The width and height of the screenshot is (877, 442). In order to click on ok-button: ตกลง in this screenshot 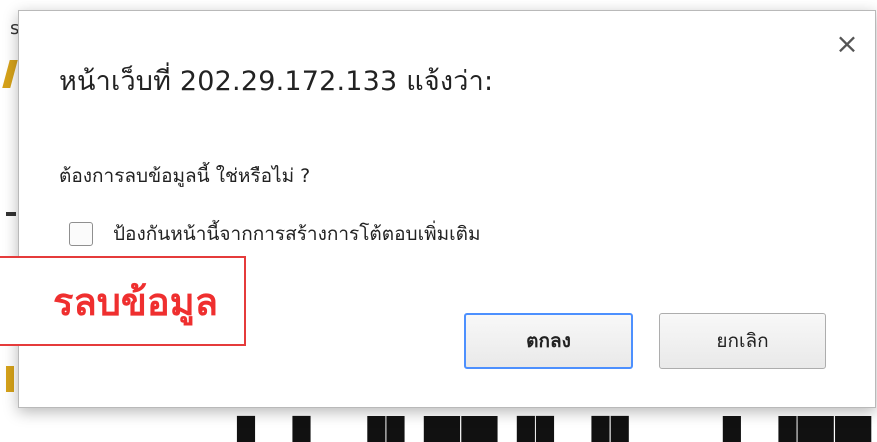, I will do `click(548, 341)`.